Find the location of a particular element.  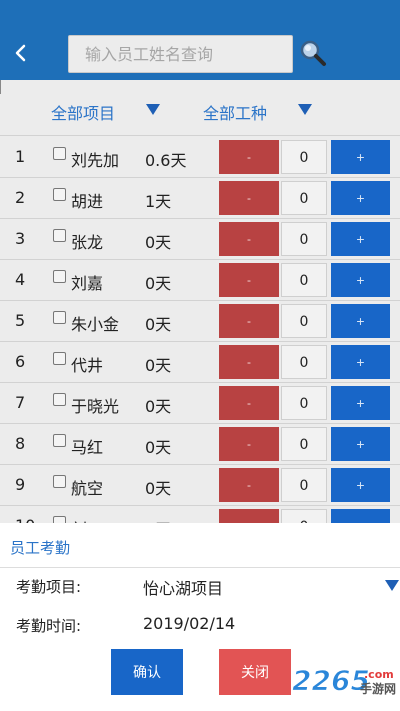

row-index: 9 is located at coordinates (20, 484).